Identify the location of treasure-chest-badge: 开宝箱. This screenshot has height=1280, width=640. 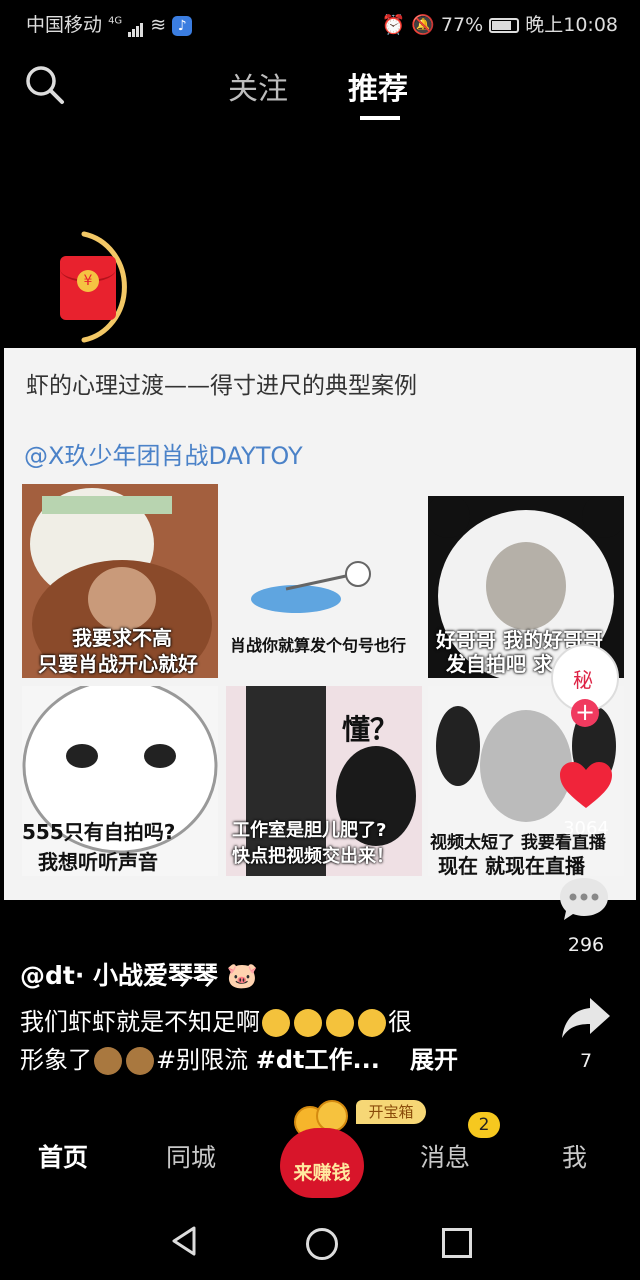
(391, 1112).